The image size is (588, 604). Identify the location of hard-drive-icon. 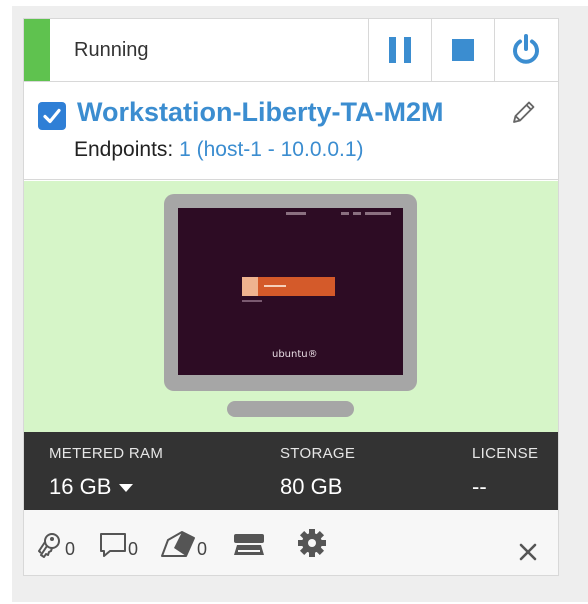
(249, 544).